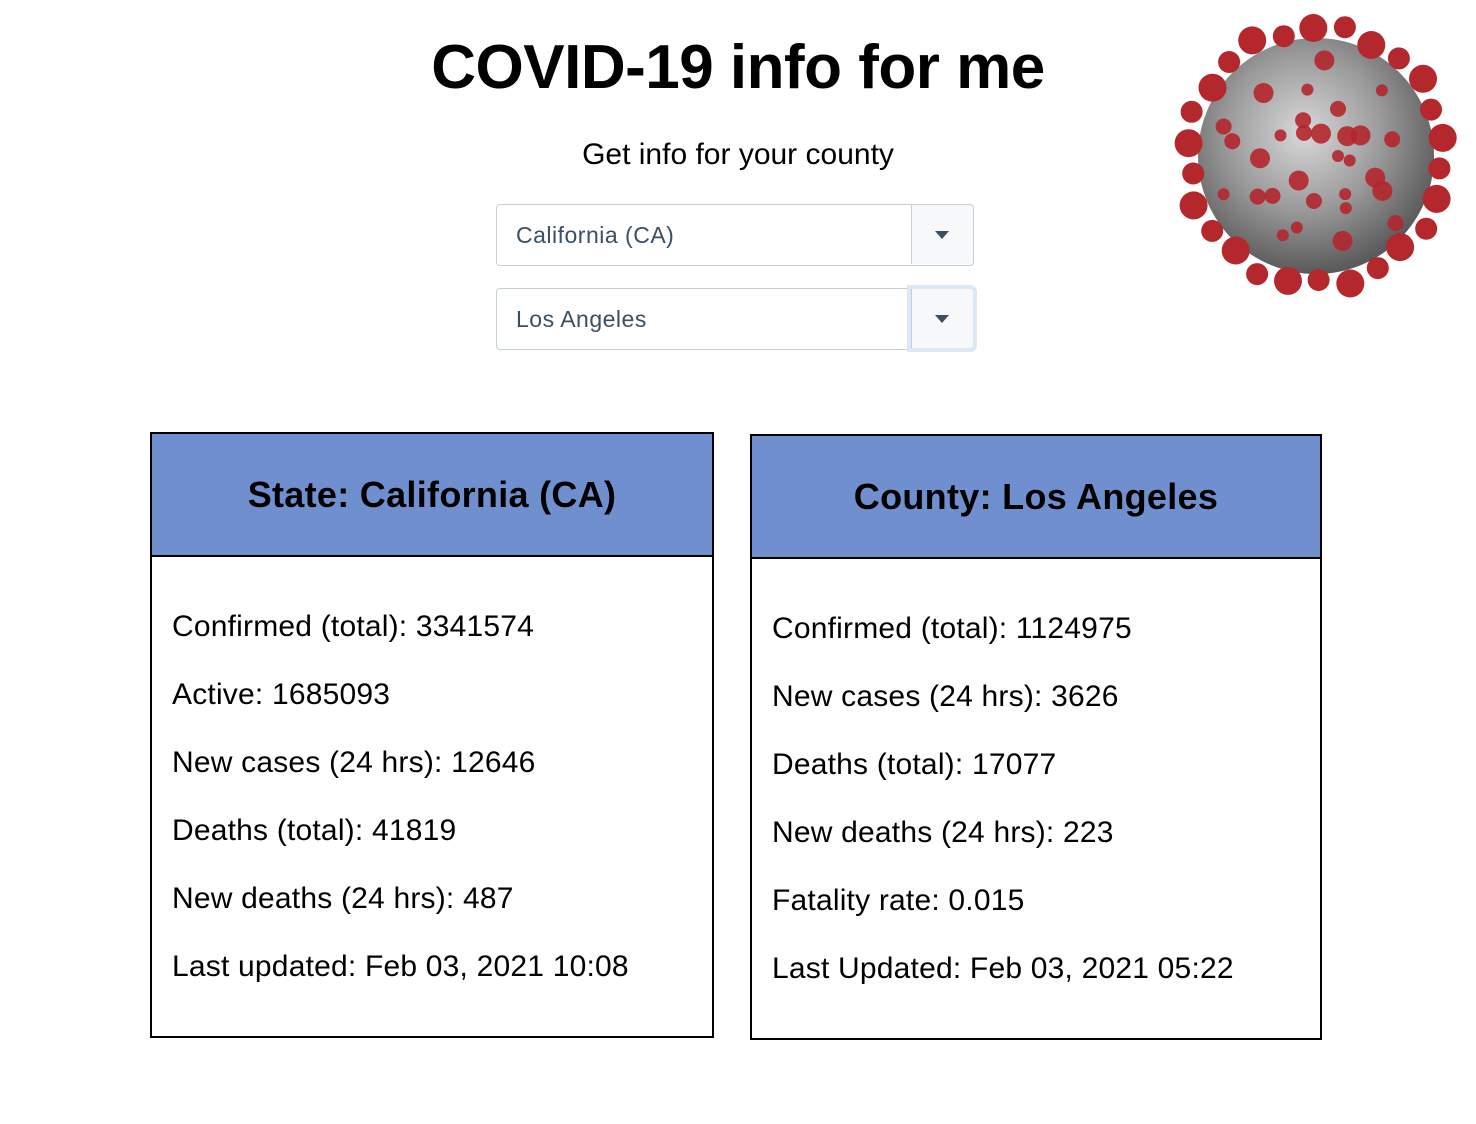 The height and width of the screenshot is (1124, 1476). I want to click on state-card-heading: State: California (CA), so click(432, 495).